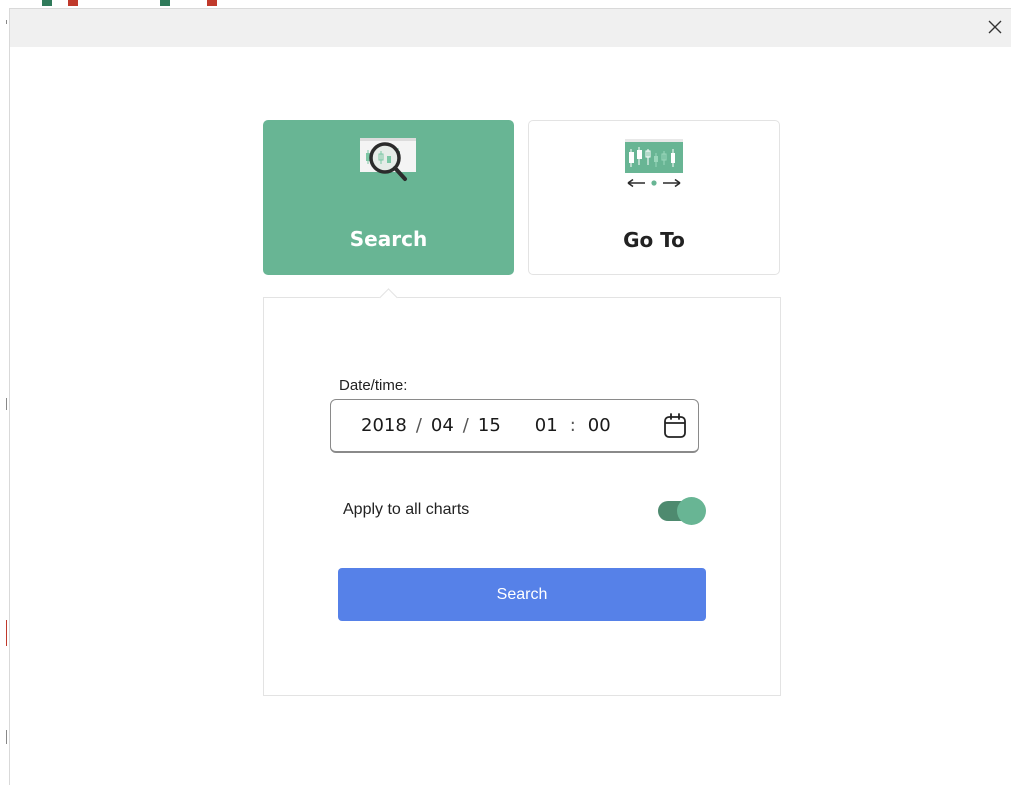 The image size is (1011, 785). I want to click on panel-pointer, so click(388, 297).